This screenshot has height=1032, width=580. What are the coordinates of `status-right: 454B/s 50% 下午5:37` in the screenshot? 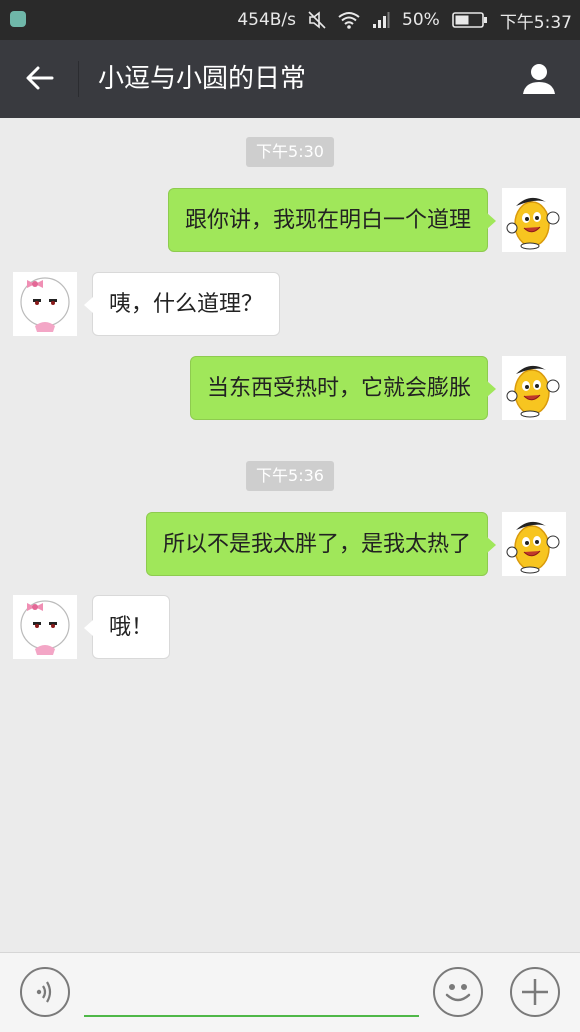 It's located at (404, 20).